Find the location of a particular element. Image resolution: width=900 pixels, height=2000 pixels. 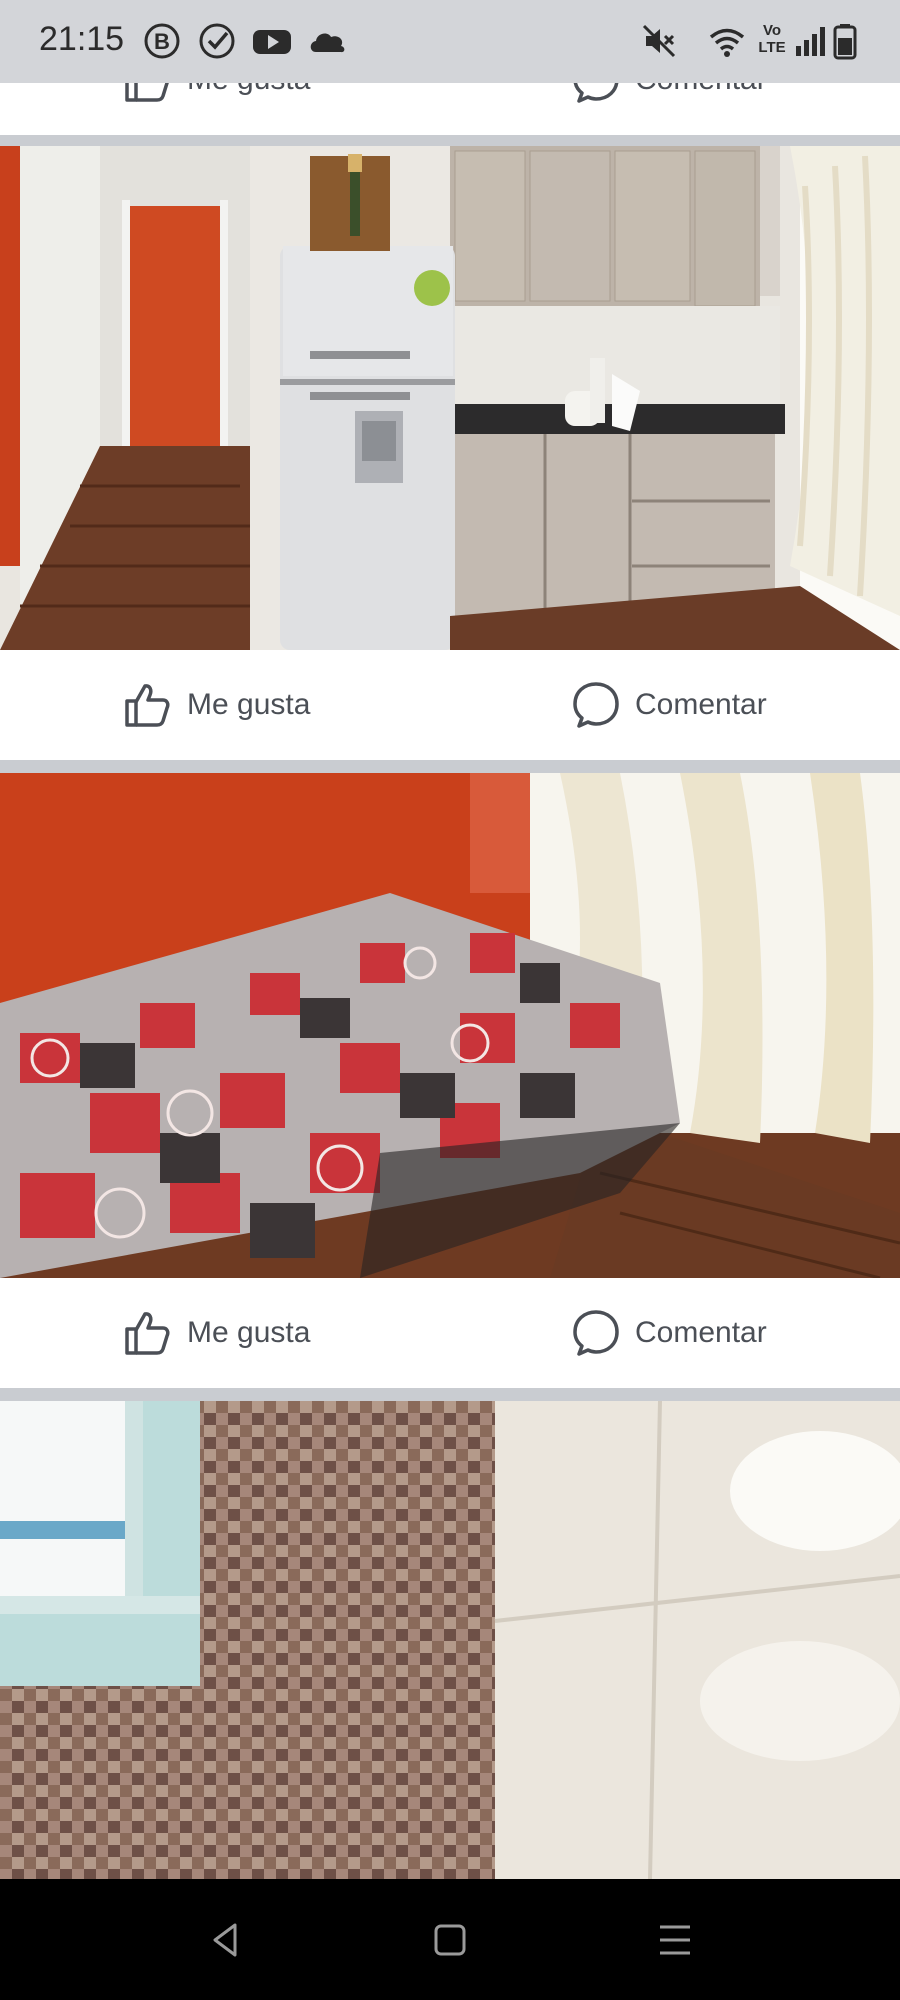

youtube-icon is located at coordinates (272, 42).